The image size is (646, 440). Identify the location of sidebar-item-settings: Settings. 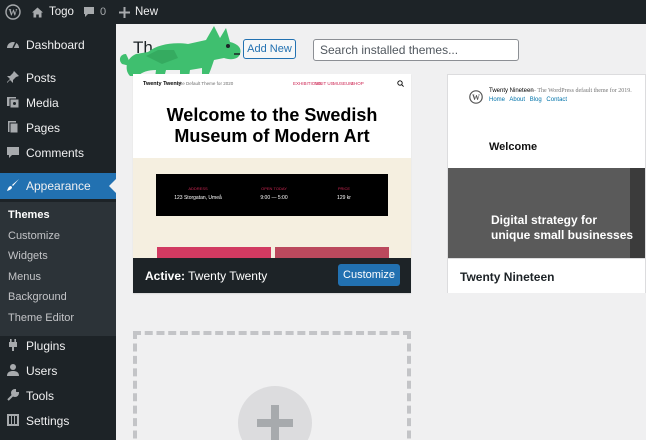
(58, 420).